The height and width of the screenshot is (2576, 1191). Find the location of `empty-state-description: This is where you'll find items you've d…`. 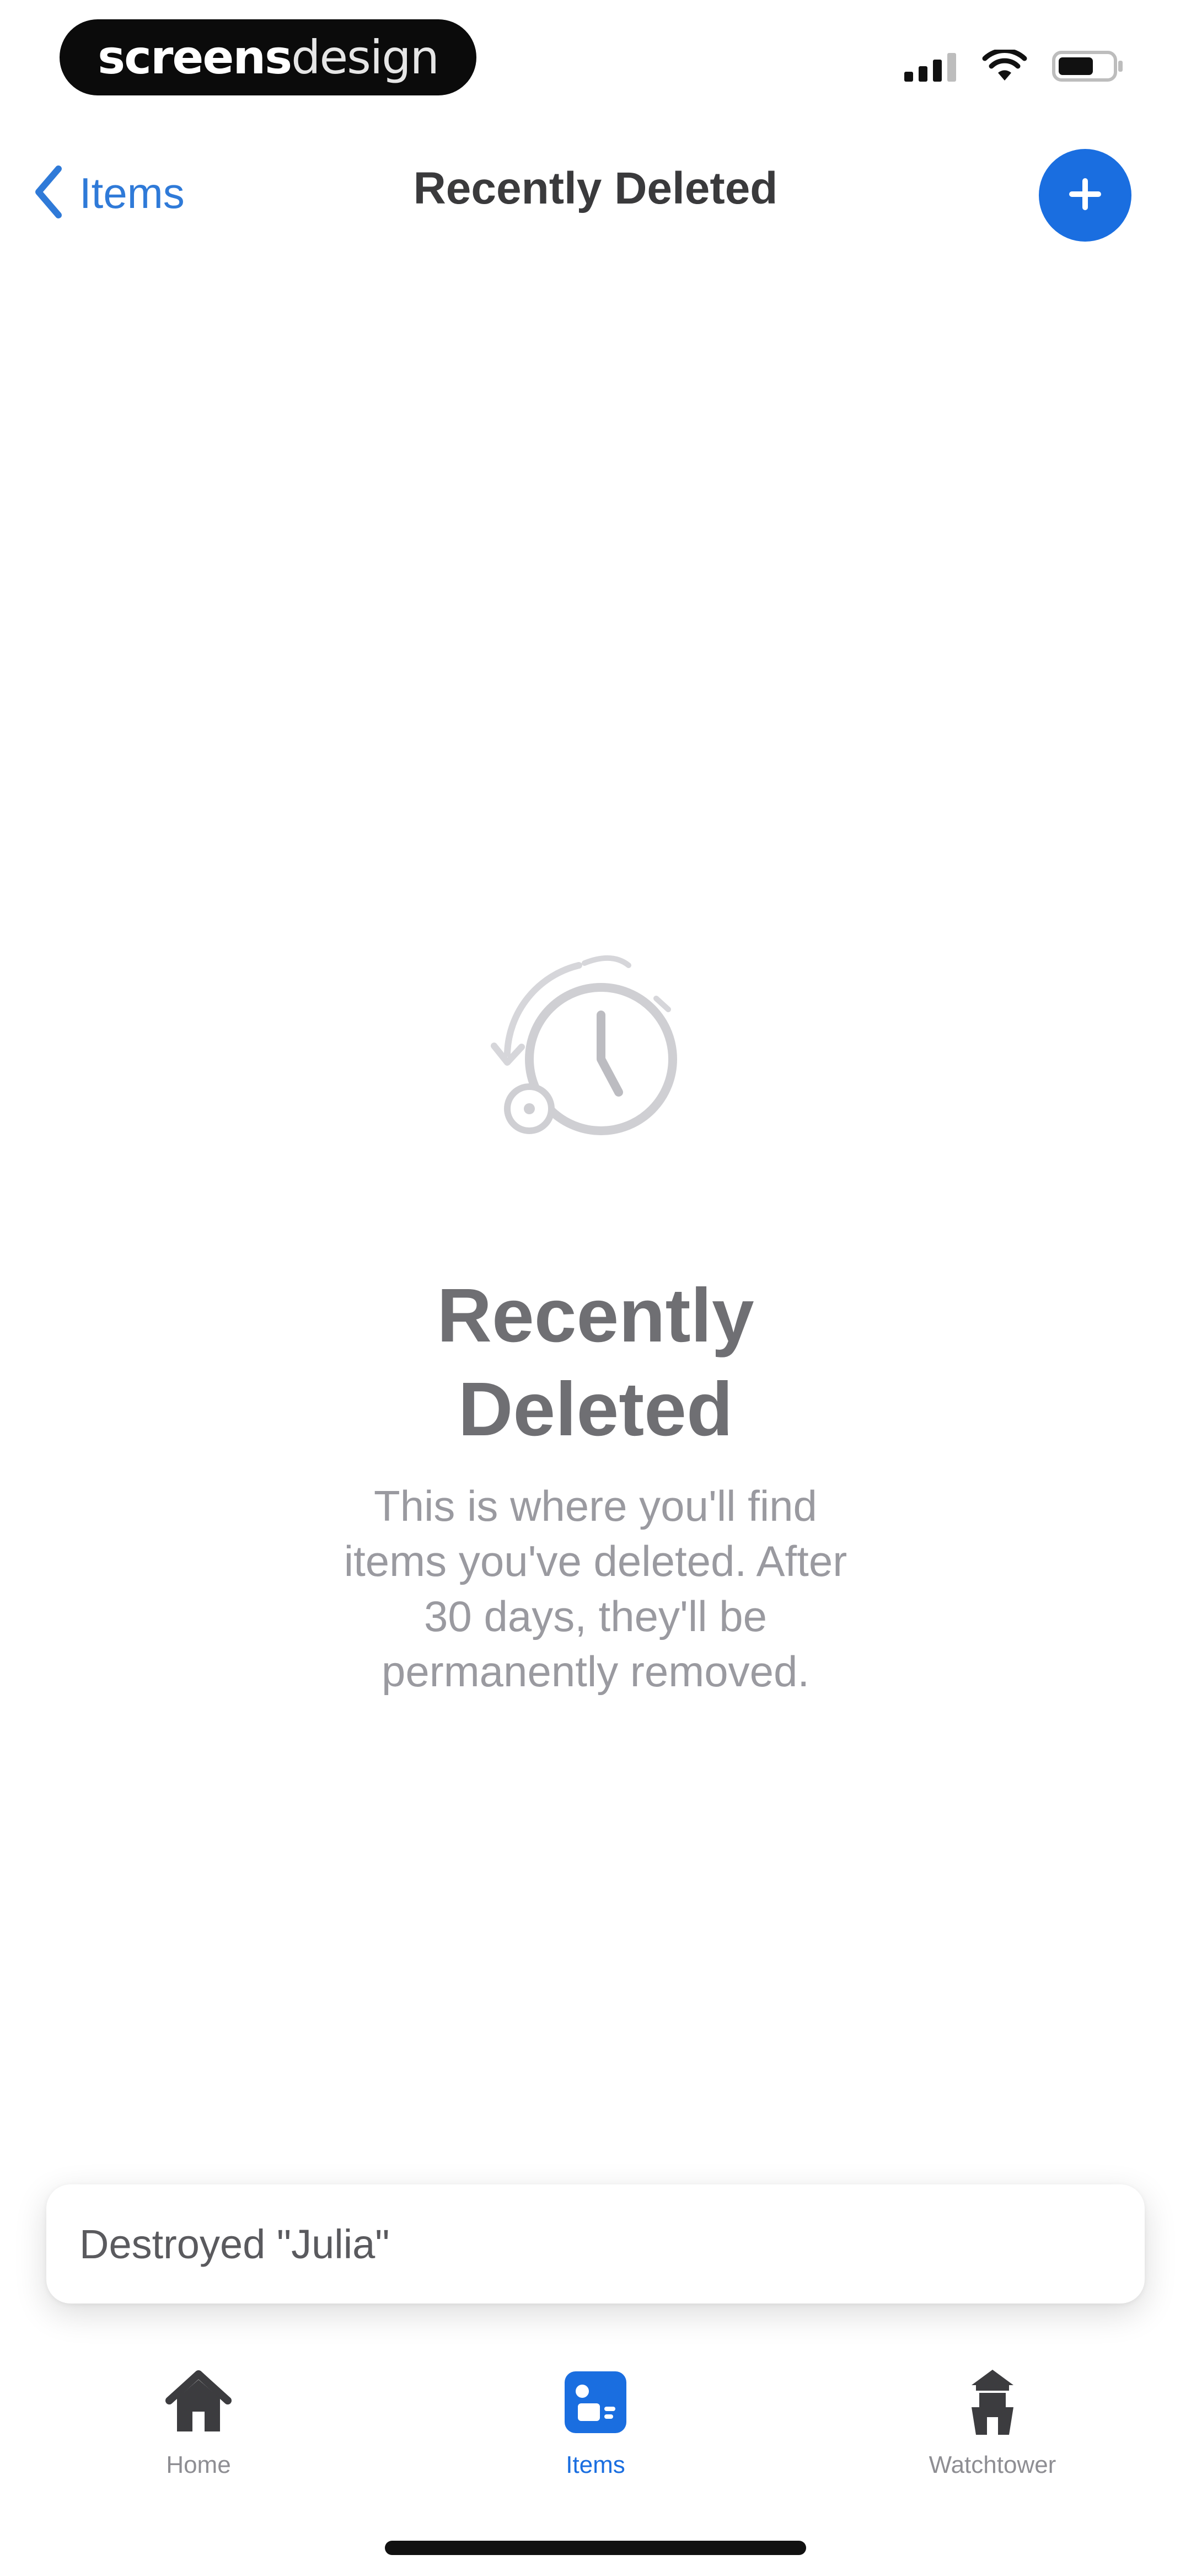

empty-state-description: This is where you'll find items you've d… is located at coordinates (595, 1588).